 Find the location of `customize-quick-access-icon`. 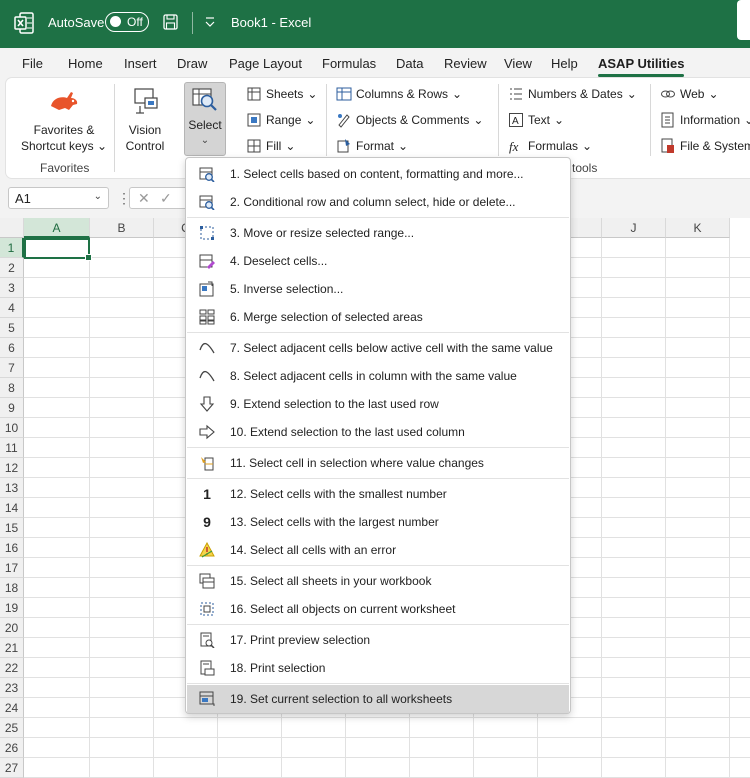

customize-quick-access-icon is located at coordinates (210, 22).